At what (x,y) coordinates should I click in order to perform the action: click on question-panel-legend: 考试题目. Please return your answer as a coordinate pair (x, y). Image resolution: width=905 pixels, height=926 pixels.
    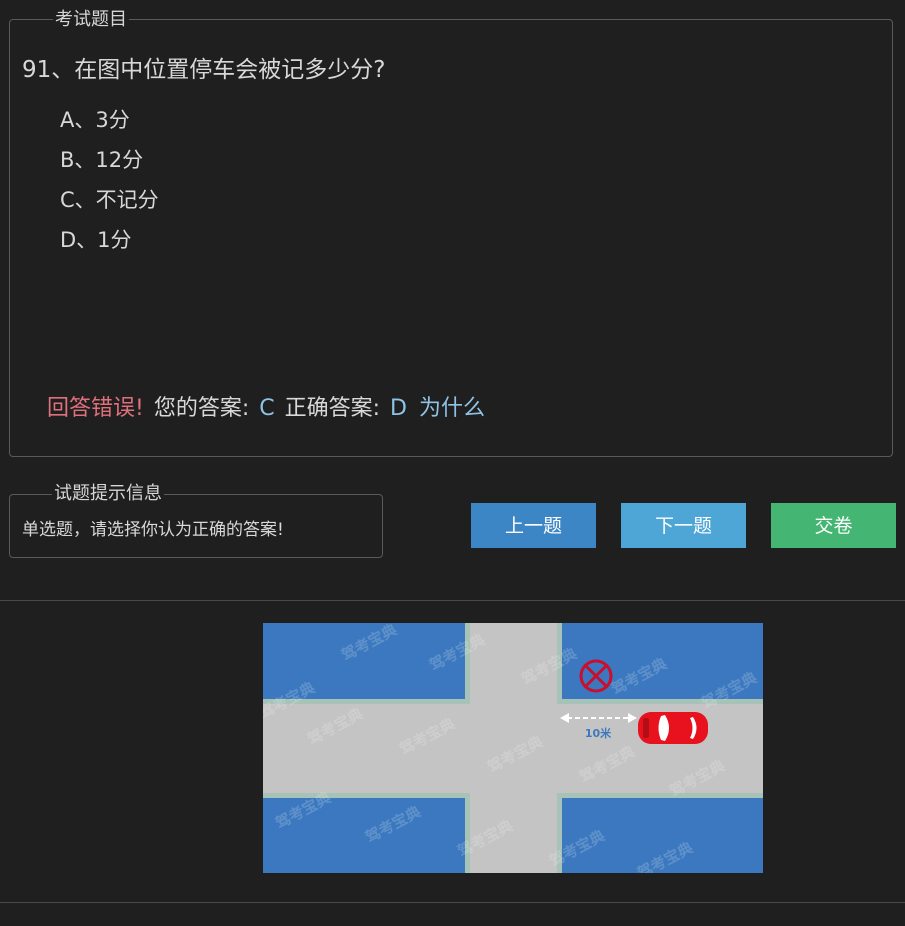
    Looking at the image, I should click on (91, 19).